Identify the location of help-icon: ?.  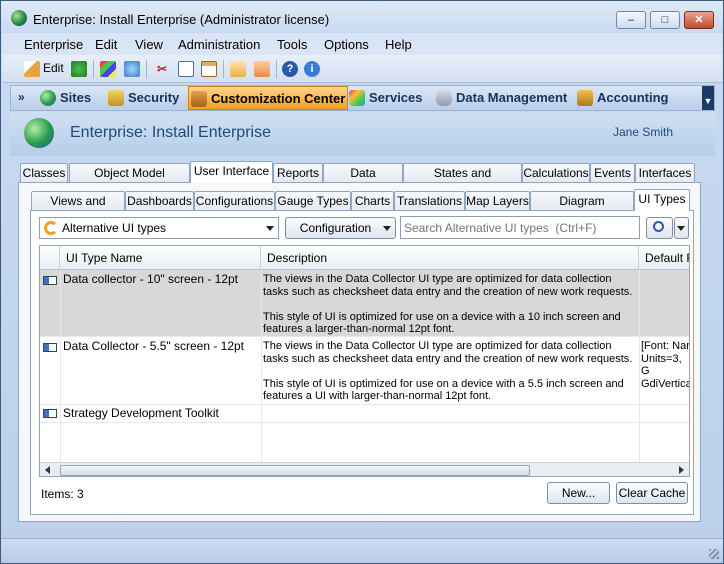
(290, 69).